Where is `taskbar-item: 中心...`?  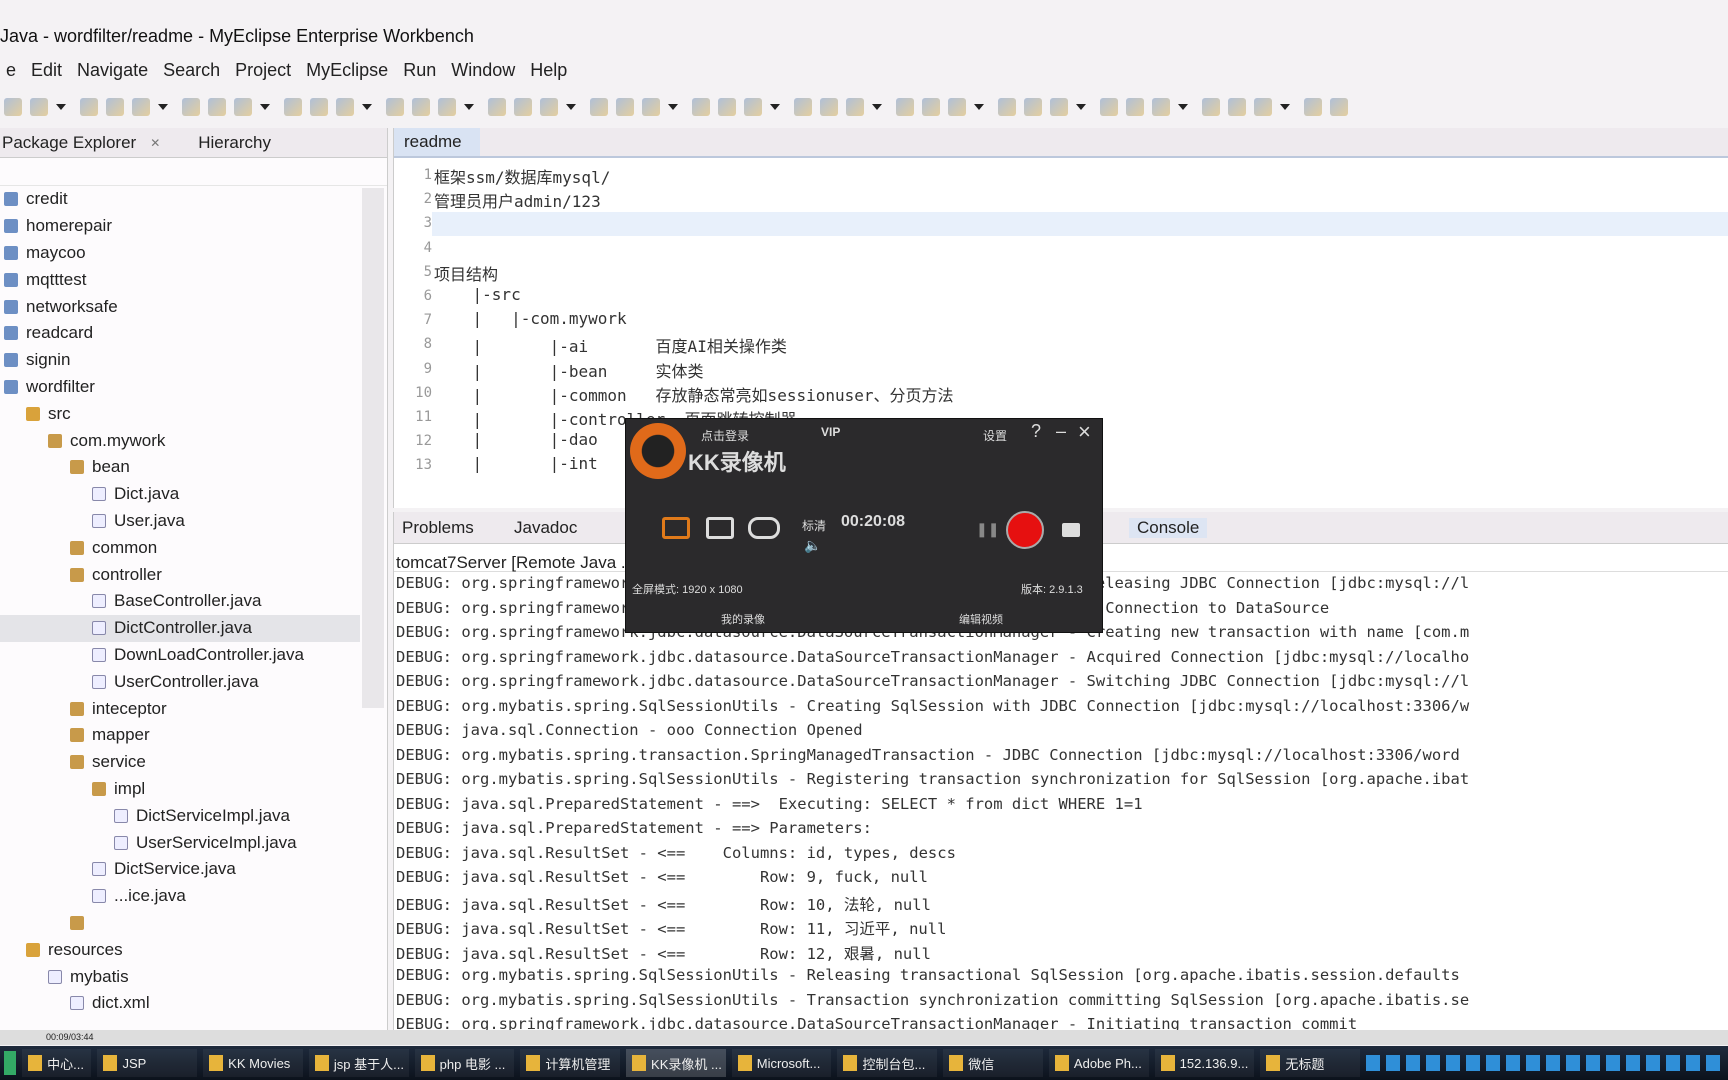 taskbar-item: 中心... is located at coordinates (57, 1063).